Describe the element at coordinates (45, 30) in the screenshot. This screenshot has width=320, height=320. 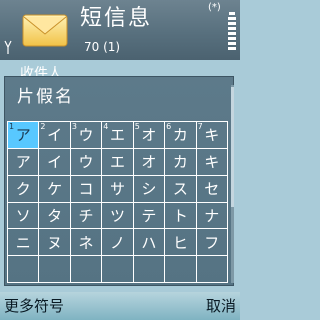
I see `envelope-icon` at that location.